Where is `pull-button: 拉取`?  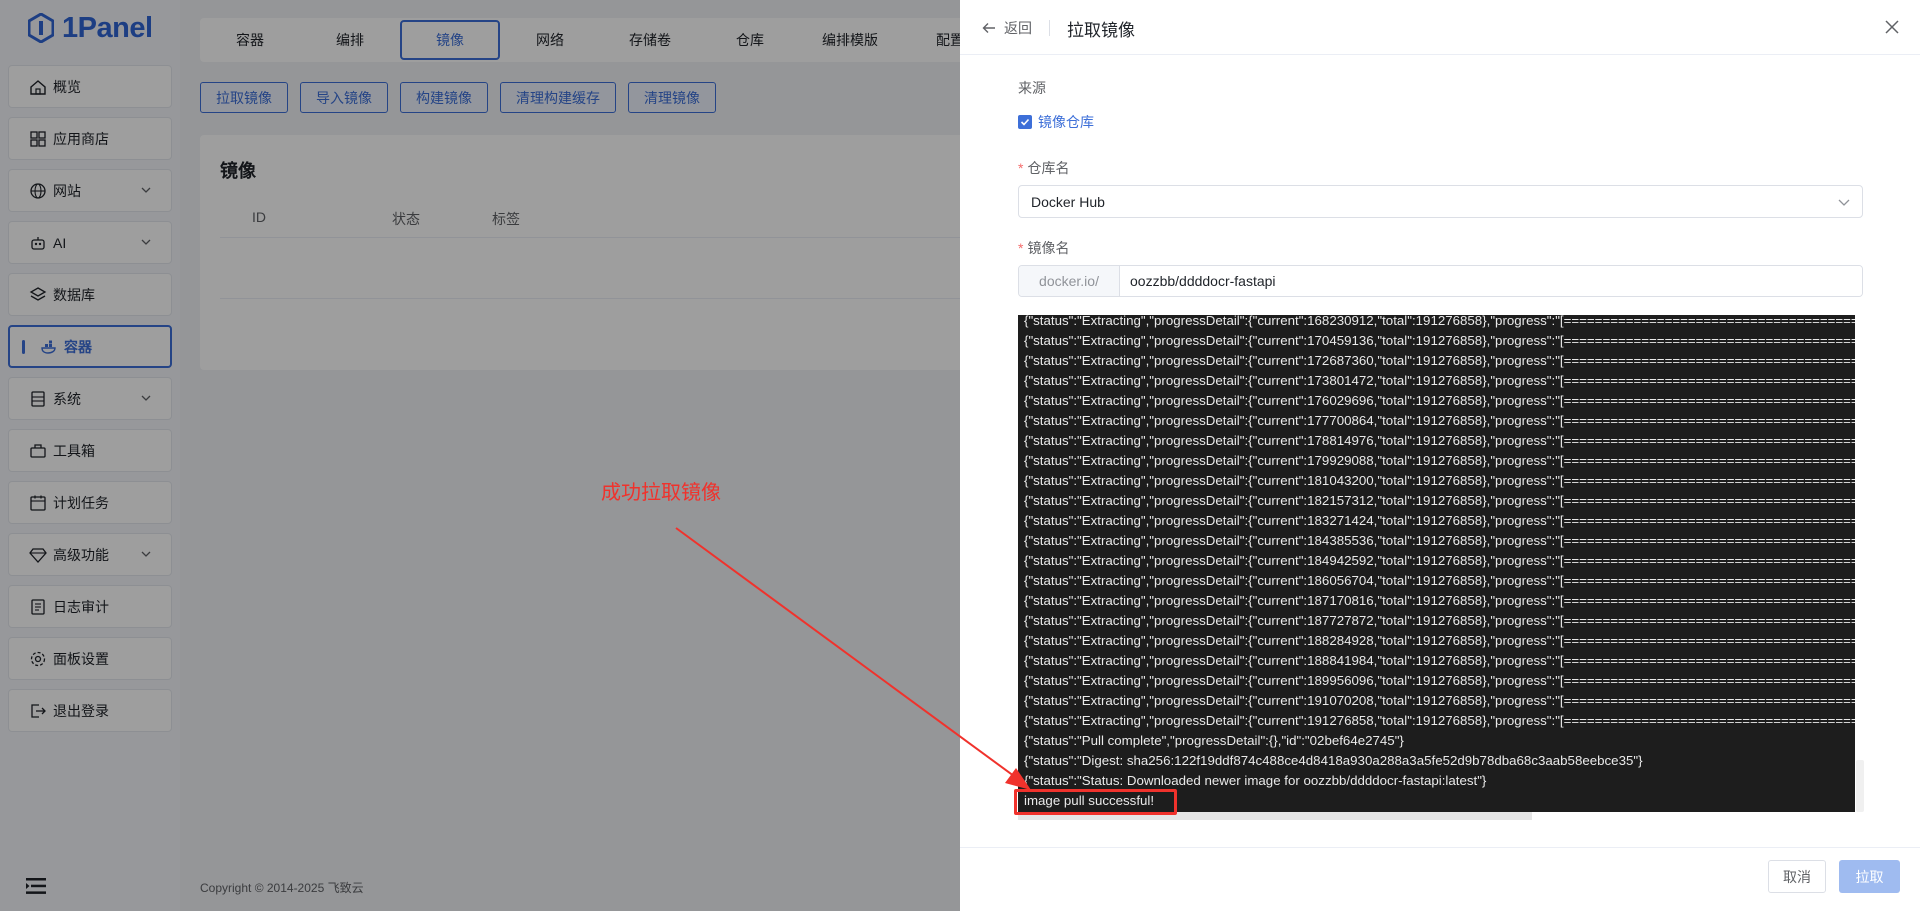
pull-button: 拉取 is located at coordinates (1869, 876).